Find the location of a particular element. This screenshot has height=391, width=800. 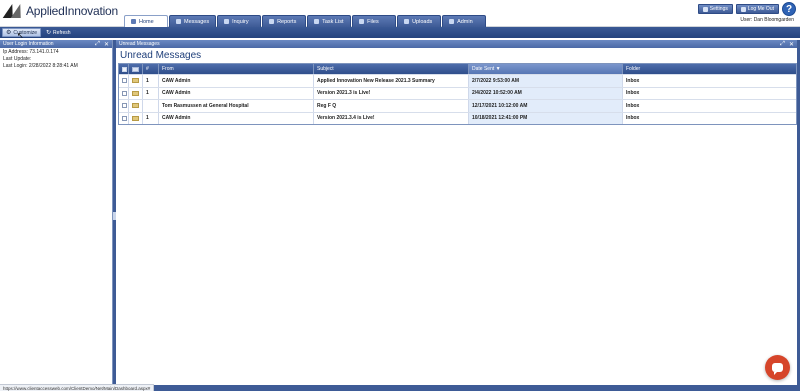

column-num: # is located at coordinates (151, 69).